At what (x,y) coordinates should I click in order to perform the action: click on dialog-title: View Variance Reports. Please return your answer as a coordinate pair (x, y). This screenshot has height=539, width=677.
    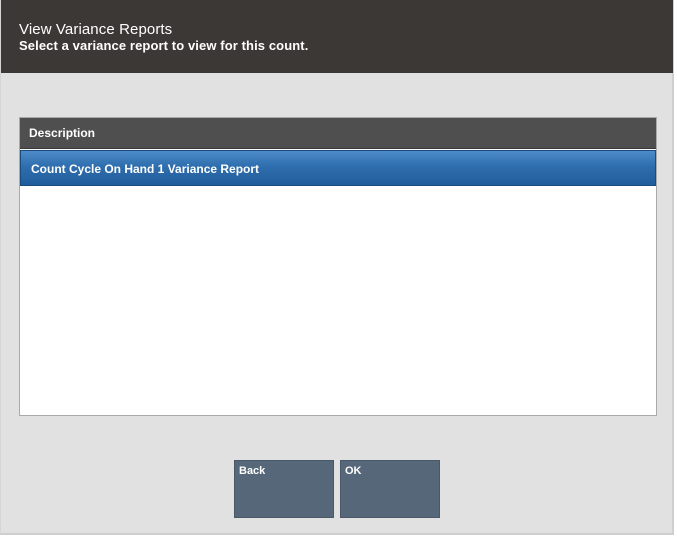
    Looking at the image, I should click on (96, 29).